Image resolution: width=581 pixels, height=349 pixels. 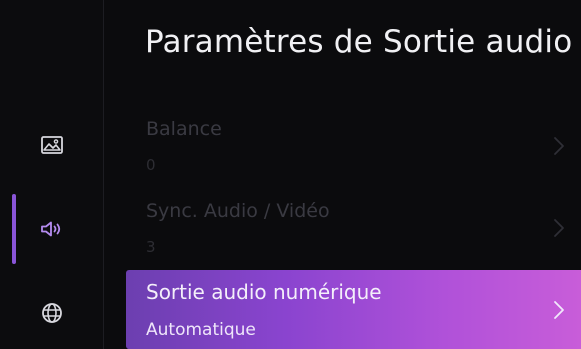 I want to click on setting-value: Automatique, so click(x=201, y=330).